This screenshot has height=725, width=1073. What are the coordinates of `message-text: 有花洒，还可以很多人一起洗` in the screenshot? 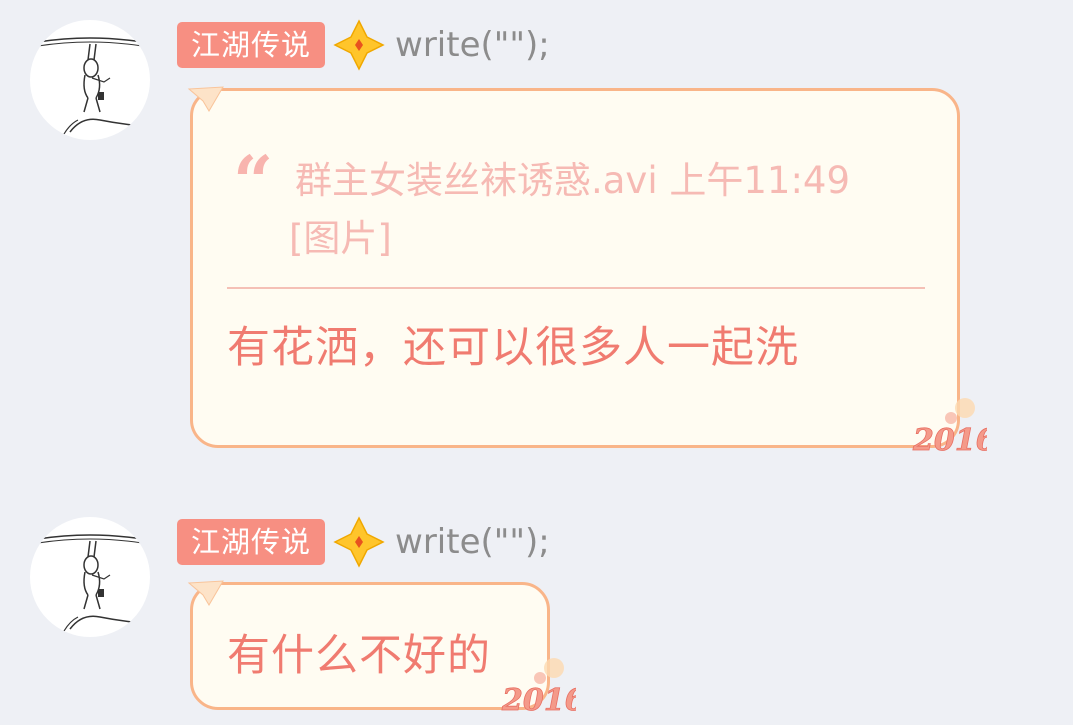 It's located at (513, 348).